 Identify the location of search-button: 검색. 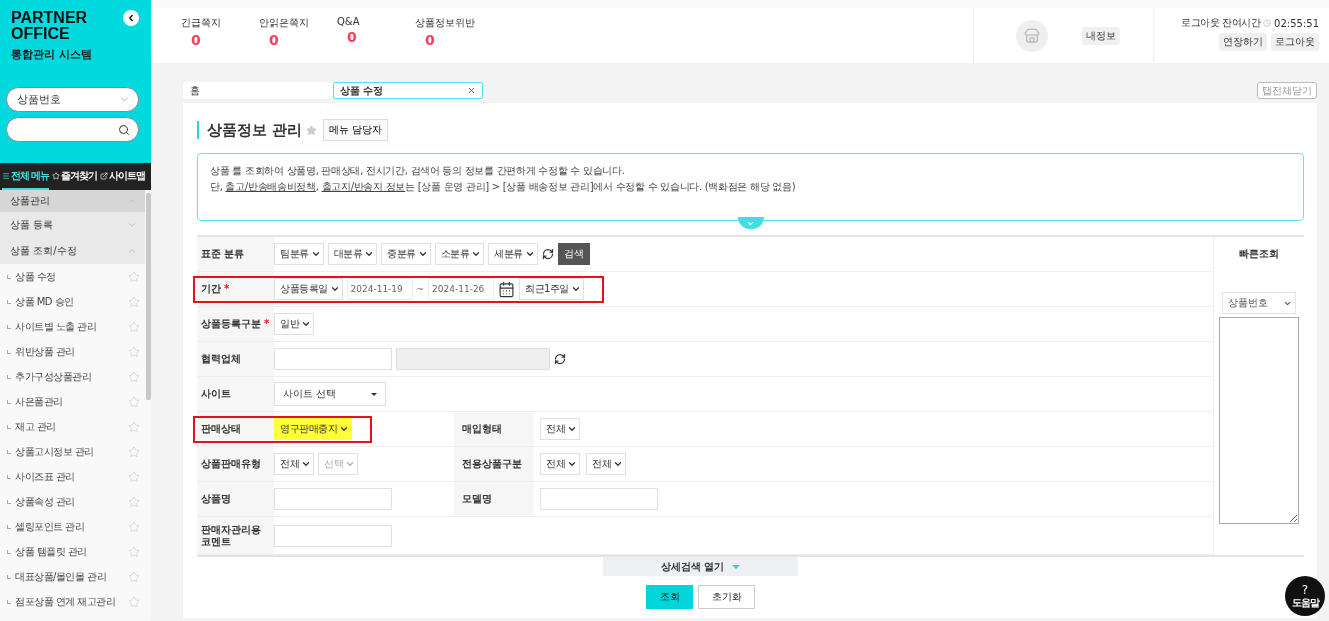
(573, 254).